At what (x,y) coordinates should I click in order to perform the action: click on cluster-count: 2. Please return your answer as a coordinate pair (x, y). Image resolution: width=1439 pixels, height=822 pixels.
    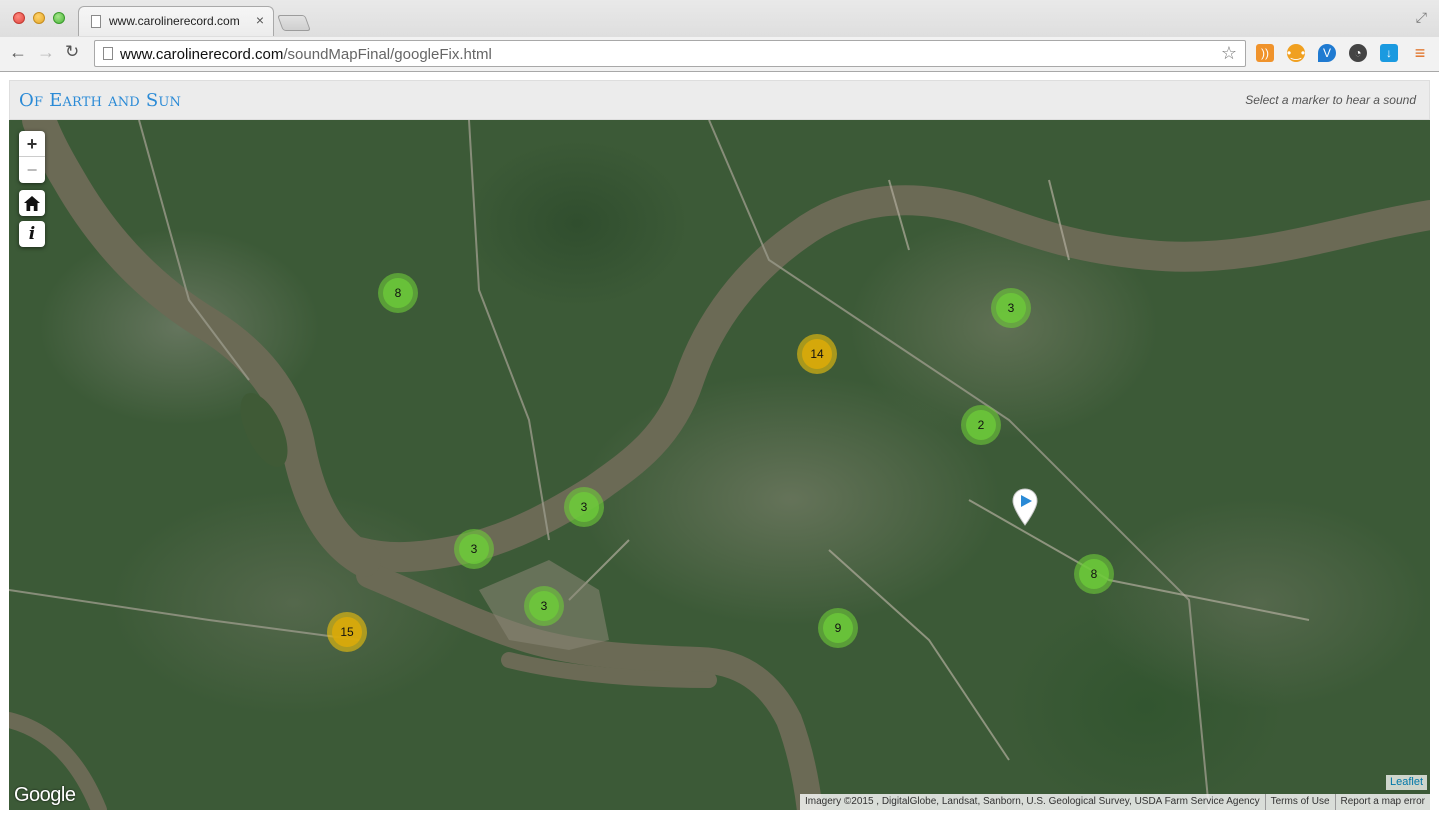
    Looking at the image, I should click on (981, 425).